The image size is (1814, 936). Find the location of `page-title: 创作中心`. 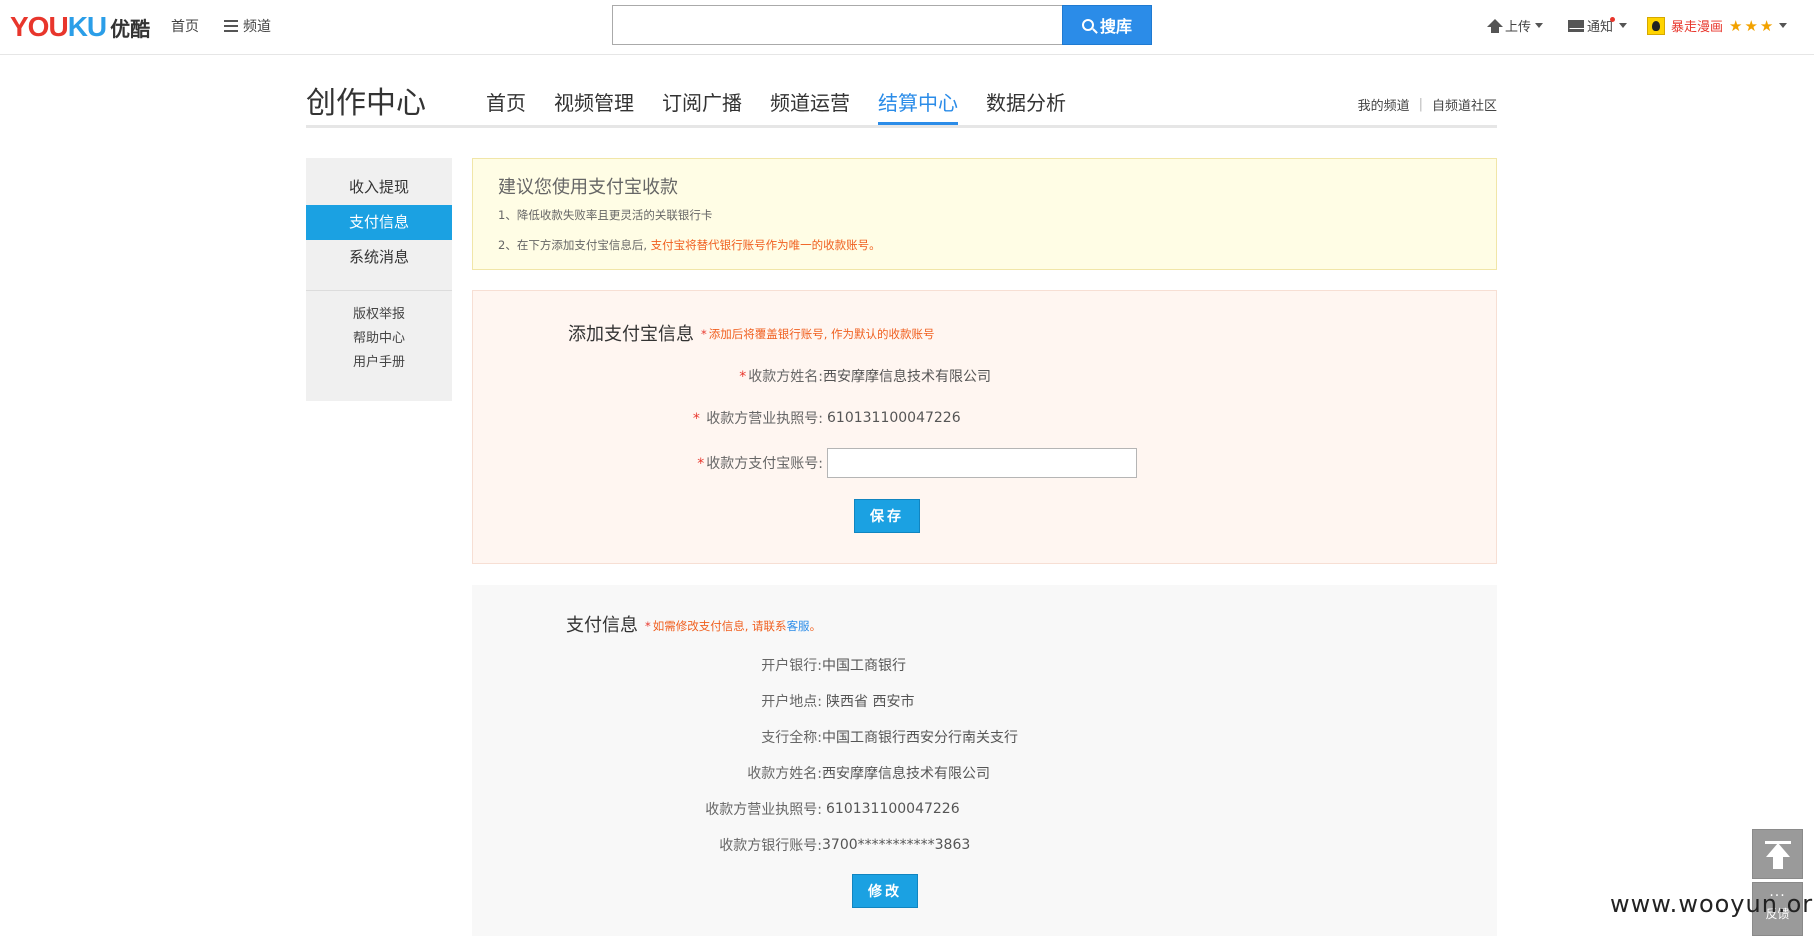

page-title: 创作中心 is located at coordinates (366, 103).